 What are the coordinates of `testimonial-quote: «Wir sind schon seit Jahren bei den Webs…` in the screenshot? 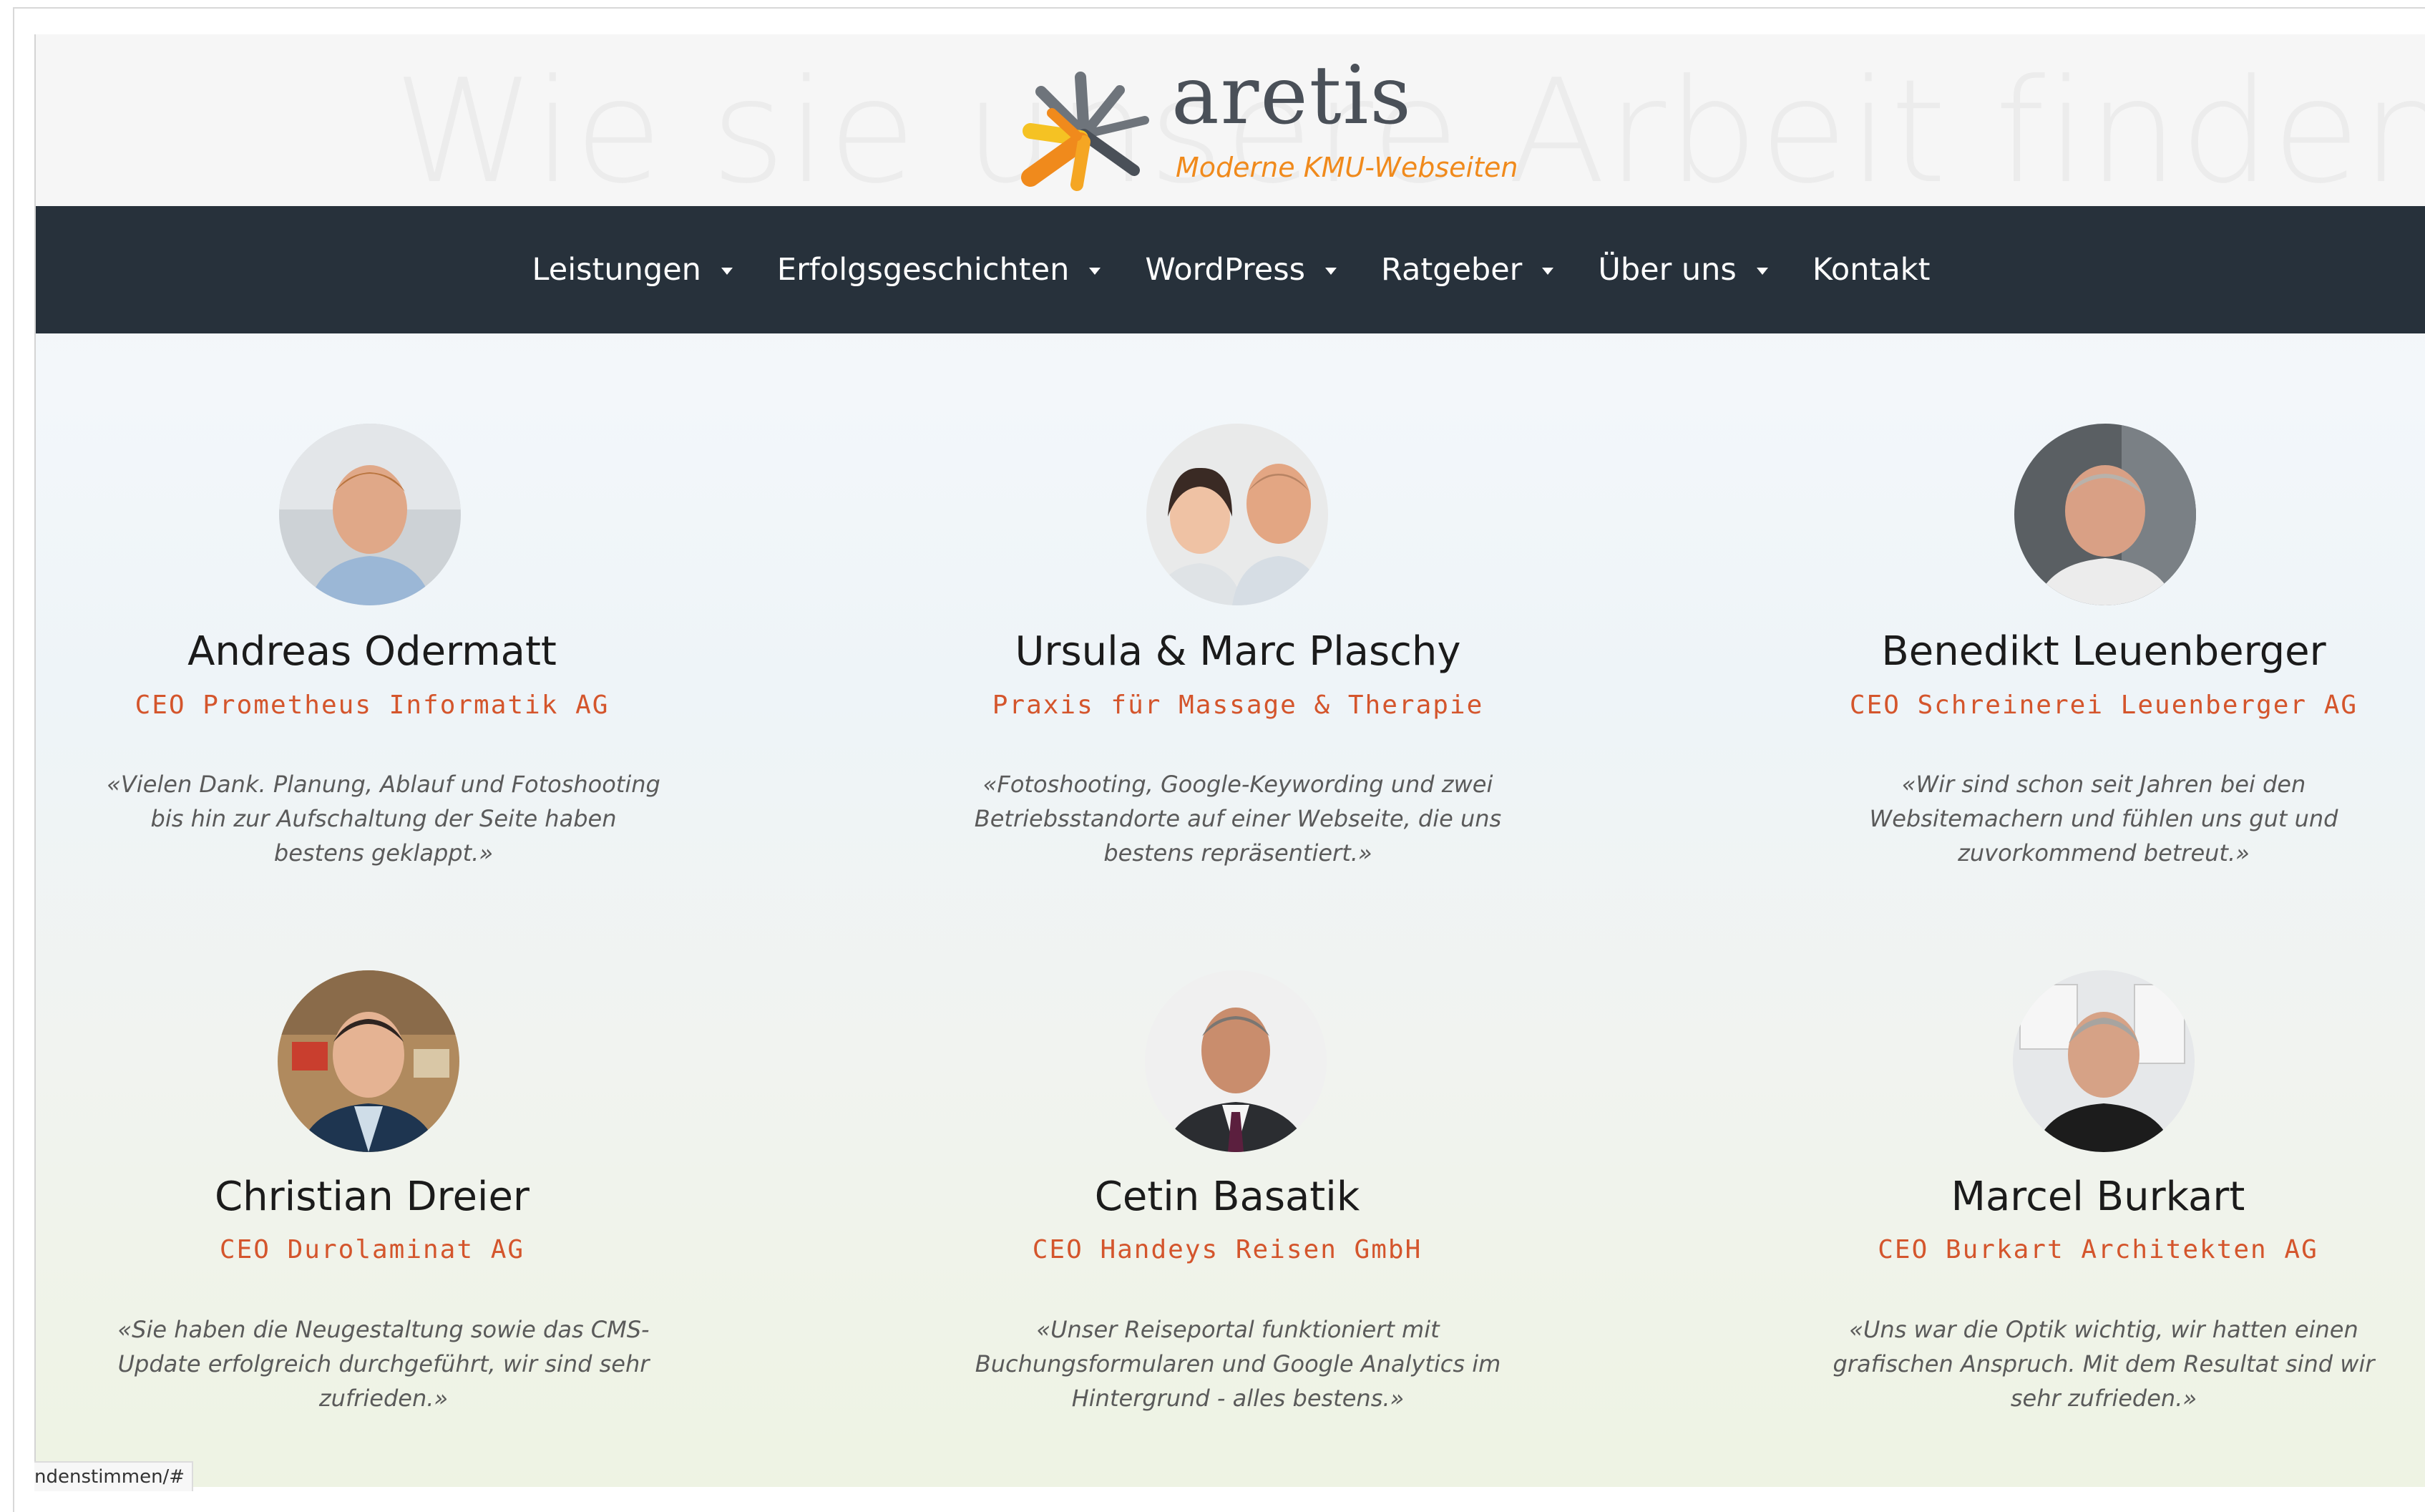 It's located at (2104, 819).